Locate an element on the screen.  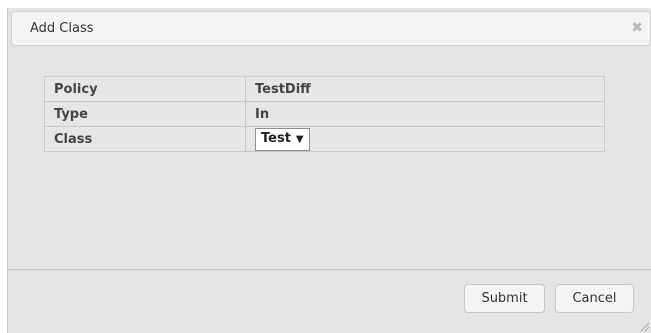
table-row: Policy TestDiff is located at coordinates (324, 89).